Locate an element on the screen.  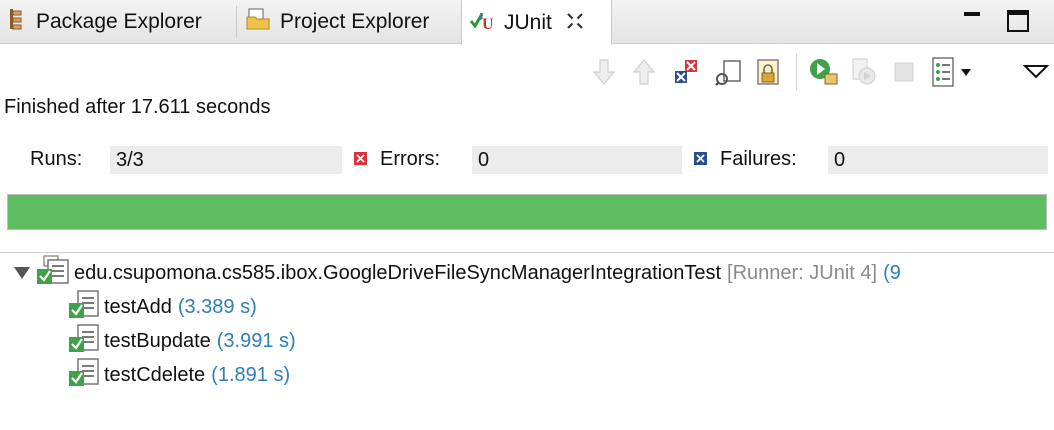
runs-label: Runs: is located at coordinates (56, 159).